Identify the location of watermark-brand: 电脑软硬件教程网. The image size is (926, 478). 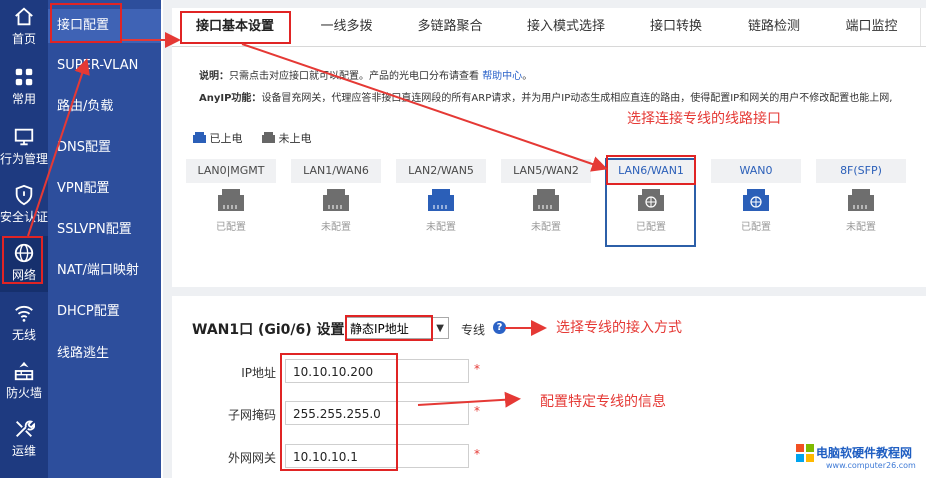
(864, 453).